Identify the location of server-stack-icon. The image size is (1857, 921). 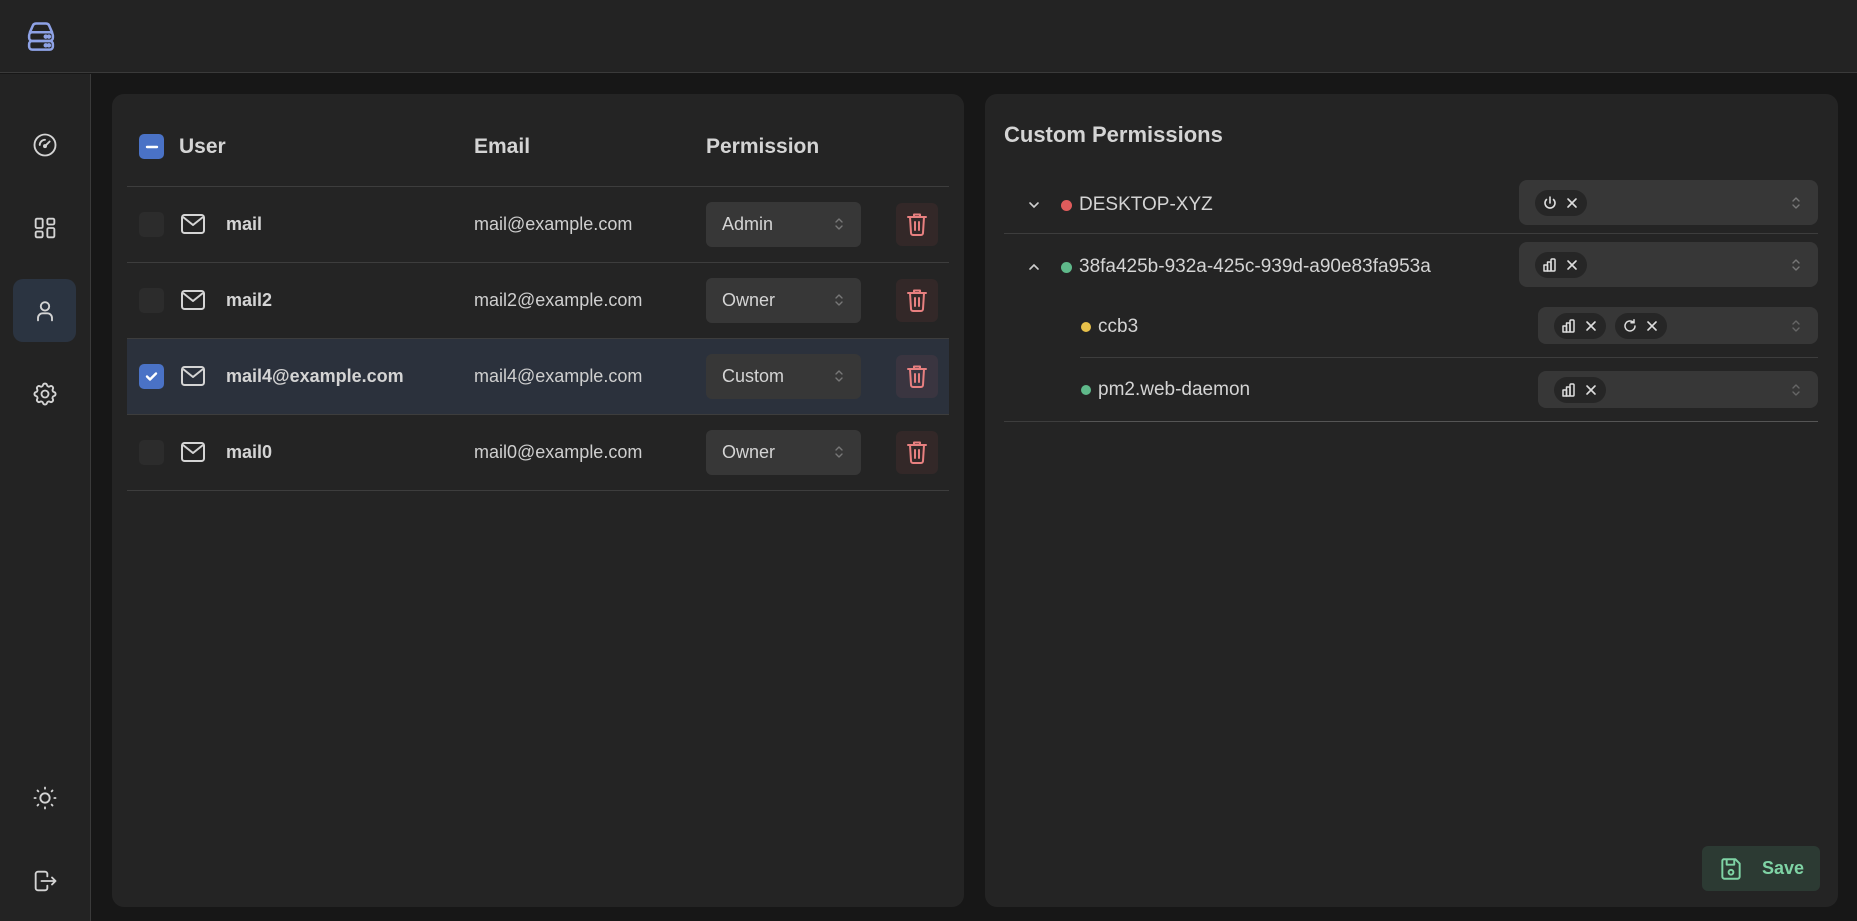
(41, 37).